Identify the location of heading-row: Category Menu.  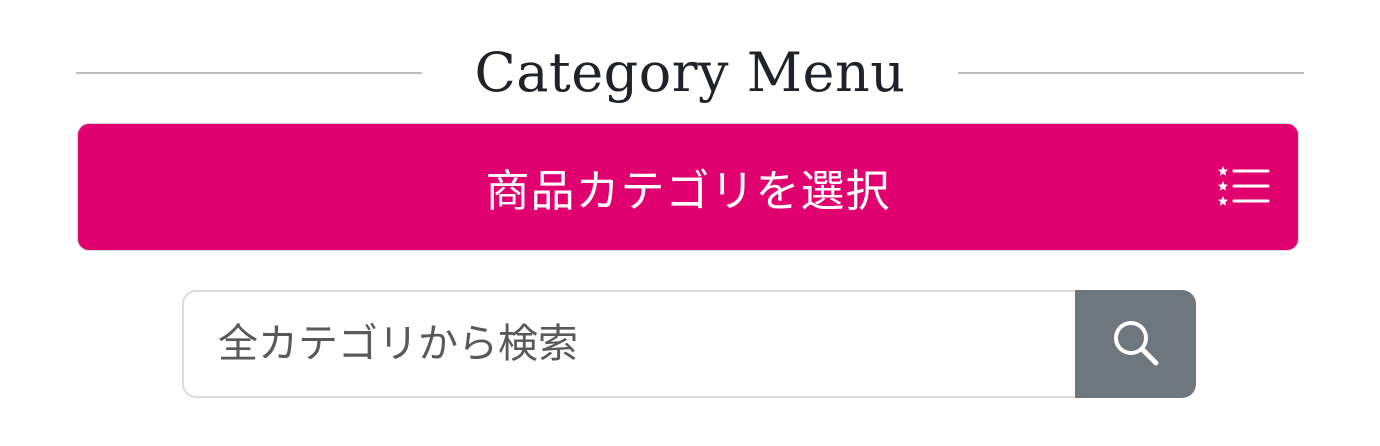
(690, 73).